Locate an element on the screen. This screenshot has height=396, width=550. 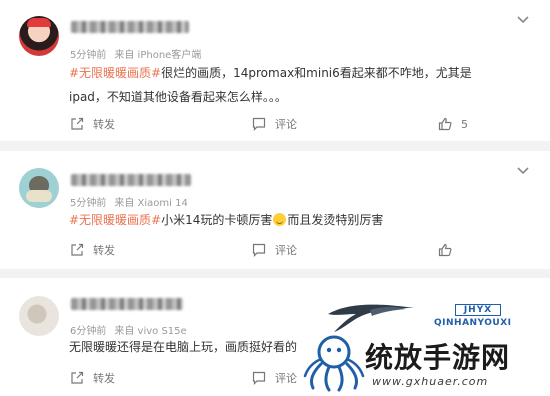
comment-body: 无限暖暖还得是在电脑上玩，画质挺好看的， is located at coordinates (189, 347).